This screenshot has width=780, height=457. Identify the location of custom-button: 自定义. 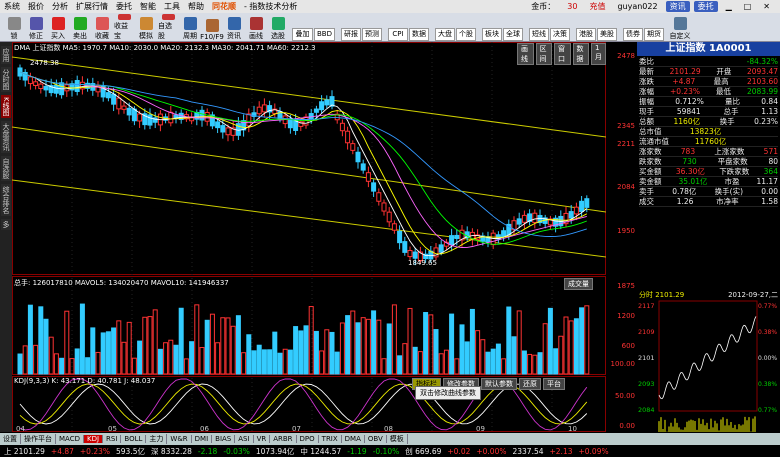
(680, 27).